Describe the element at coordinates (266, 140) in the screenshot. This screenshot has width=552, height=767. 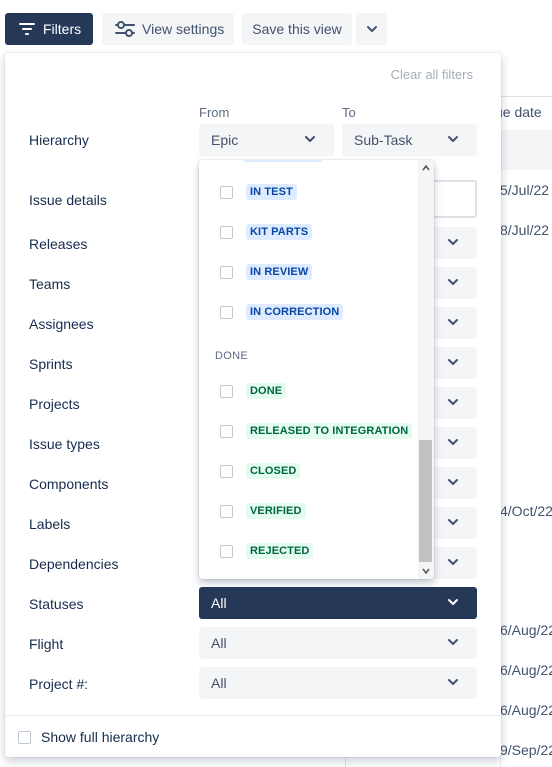
I see `hierarchy-from-select: Epic` at that location.